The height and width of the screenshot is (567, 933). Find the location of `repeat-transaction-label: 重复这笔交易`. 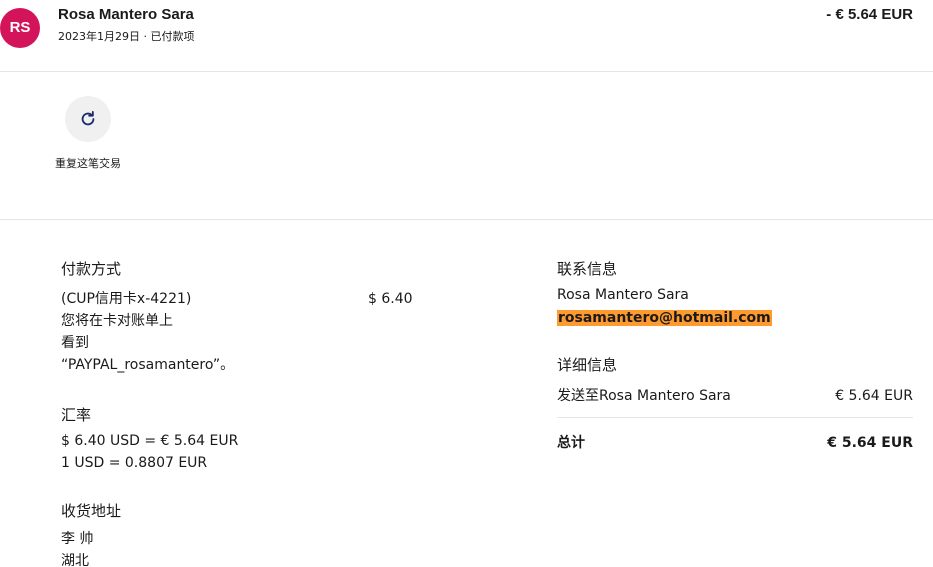

repeat-transaction-label: 重复这笔交易 is located at coordinates (88, 164).